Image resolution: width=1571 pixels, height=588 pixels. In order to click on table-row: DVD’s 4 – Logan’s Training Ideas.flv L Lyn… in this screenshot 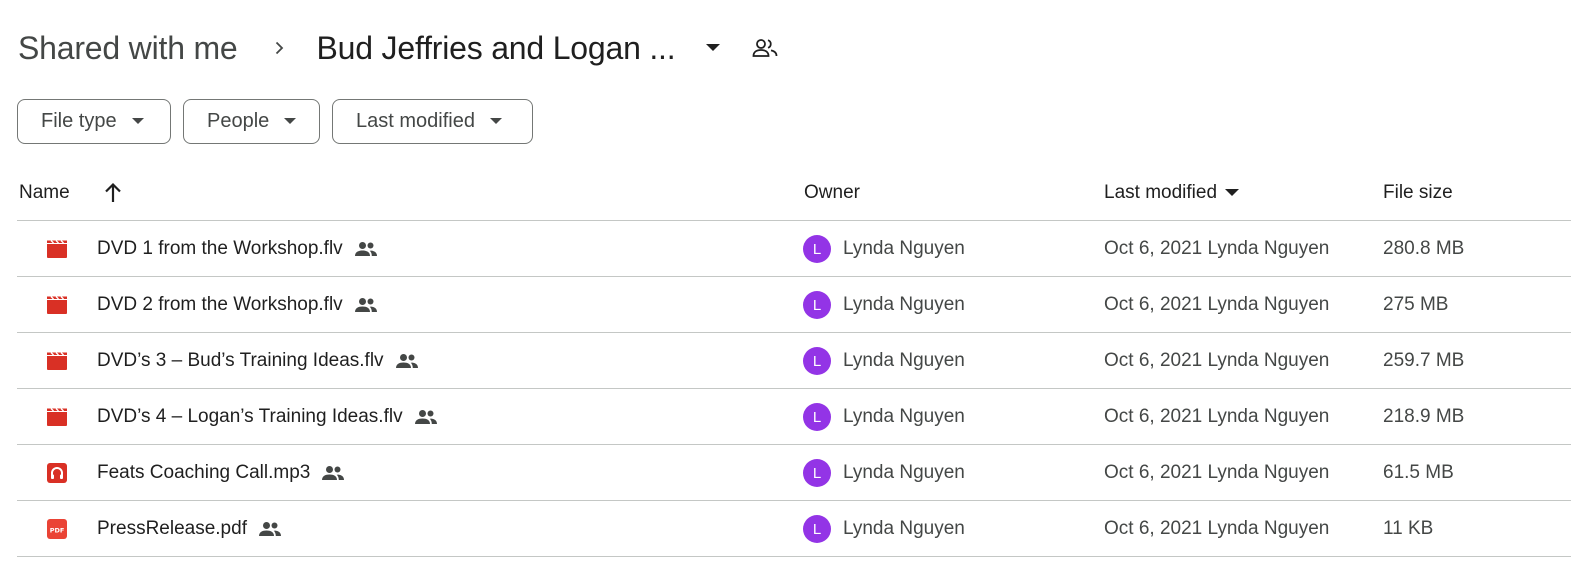, I will do `click(794, 417)`.